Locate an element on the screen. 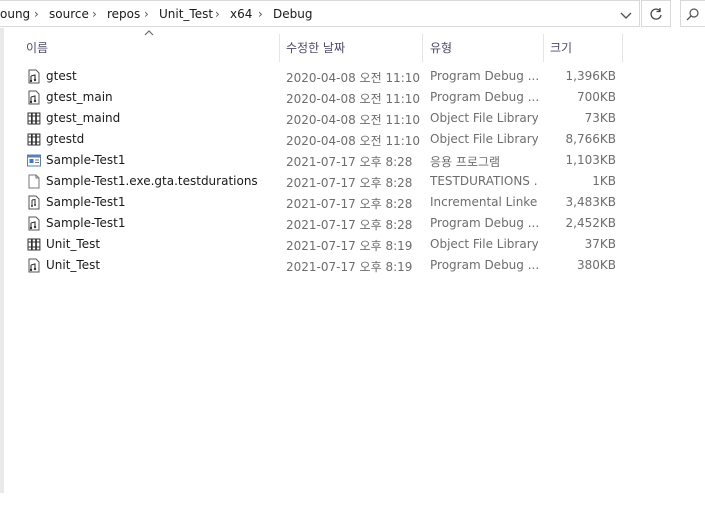 Image resolution: width=705 pixels, height=512 pixels. file-name: gtest_maind is located at coordinates (83, 118).